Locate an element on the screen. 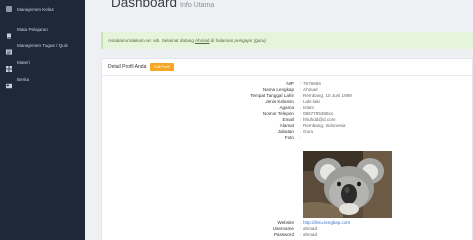 This screenshot has height=240, width=473. sidebar-item-berita: Berita is located at coordinates (42, 80).